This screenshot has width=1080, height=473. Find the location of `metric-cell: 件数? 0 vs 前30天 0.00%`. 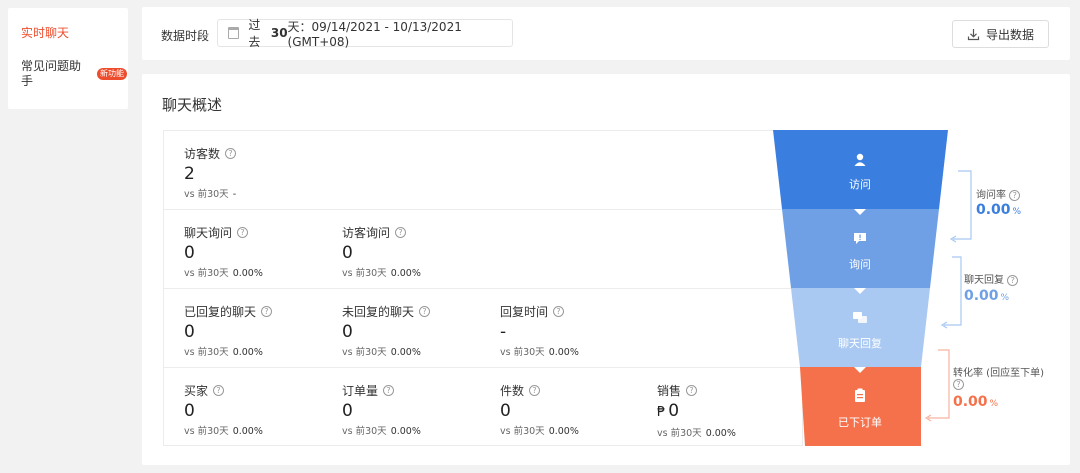

metric-cell: 件数? 0 vs 前30天 0.00% is located at coordinates (539, 409).